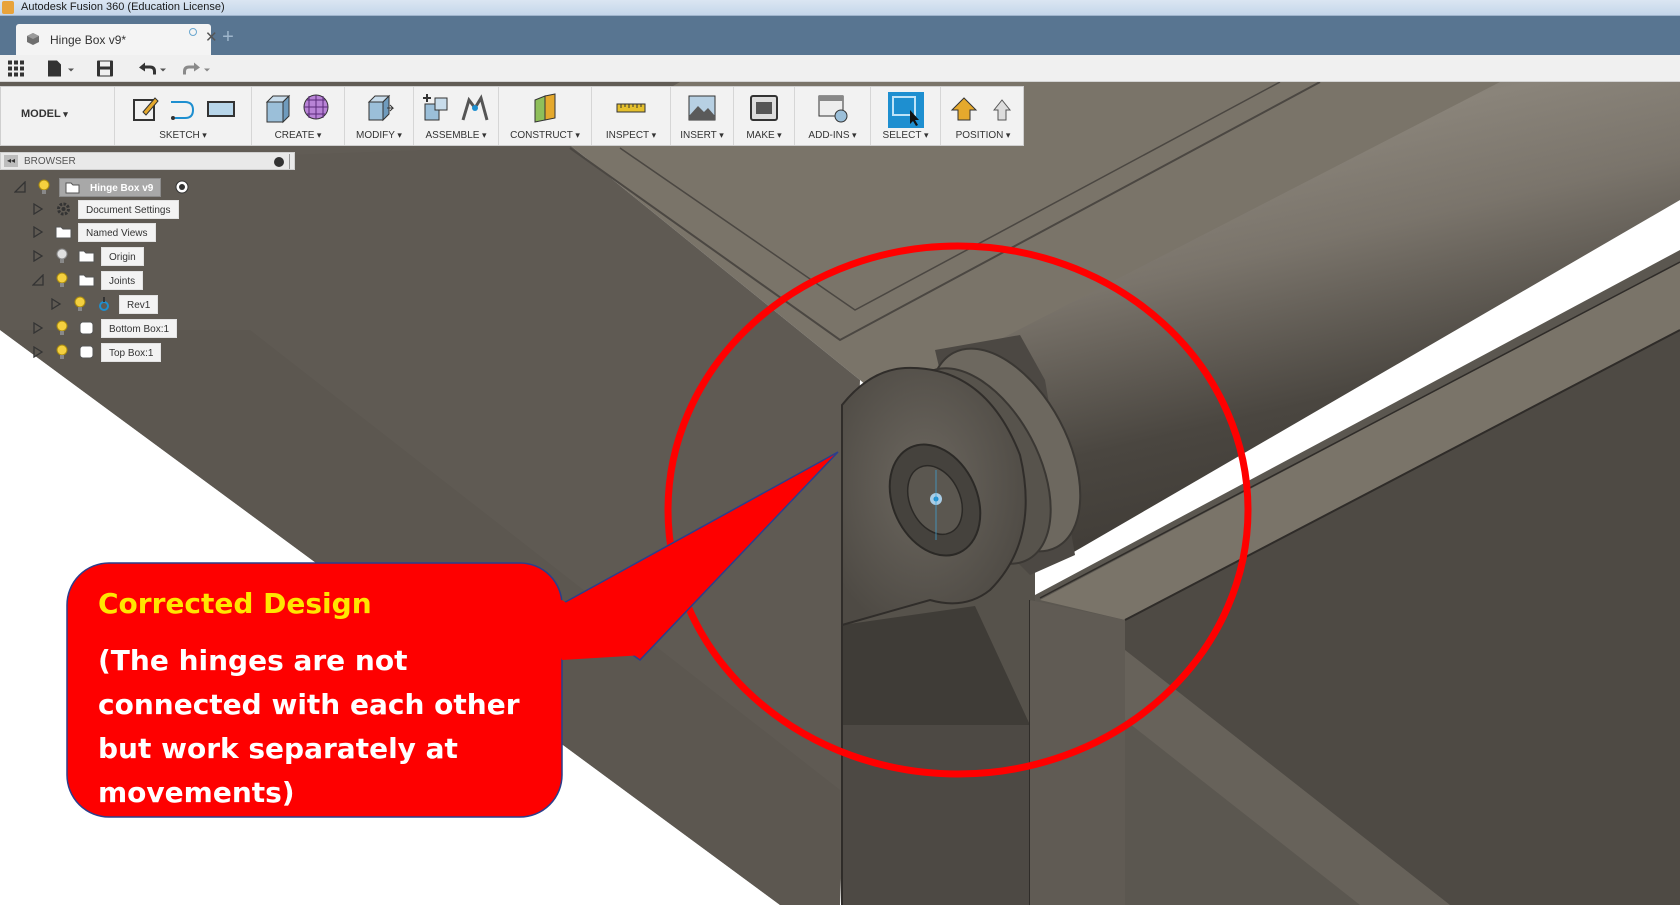  Describe the element at coordinates (437, 108) in the screenshot. I see `new-component-icon` at that location.